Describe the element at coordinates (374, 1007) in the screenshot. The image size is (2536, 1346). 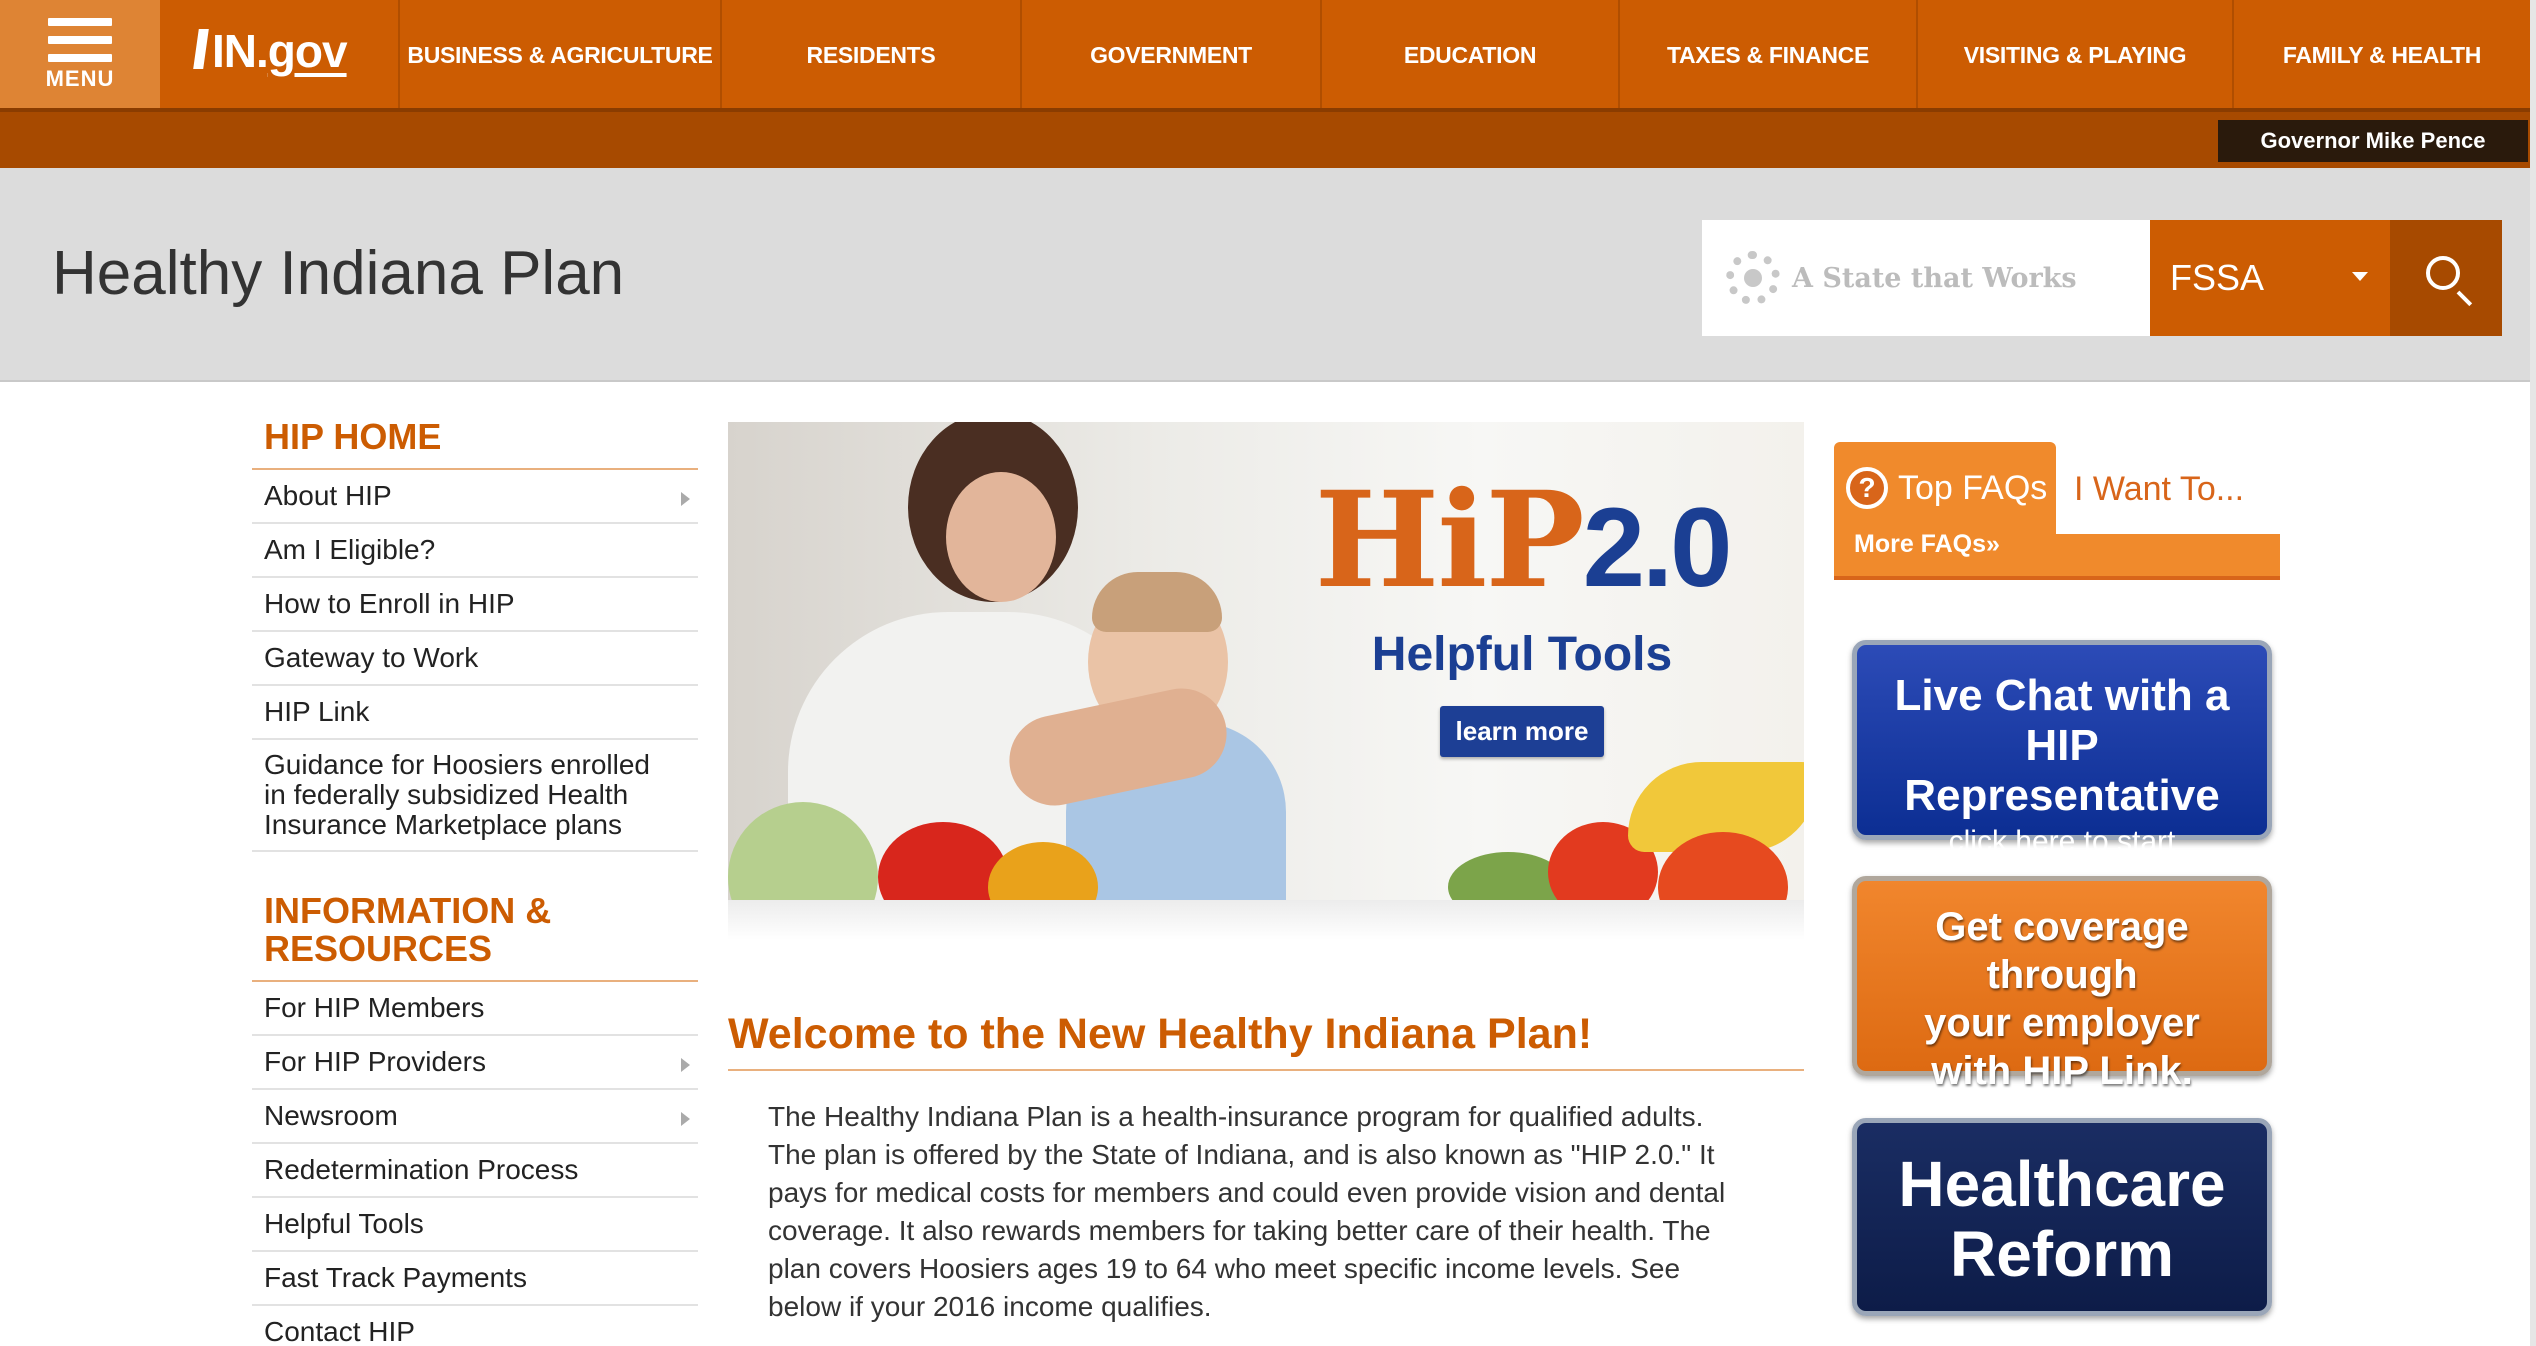
I see `sidebar-item-label: For HIP Members` at that location.